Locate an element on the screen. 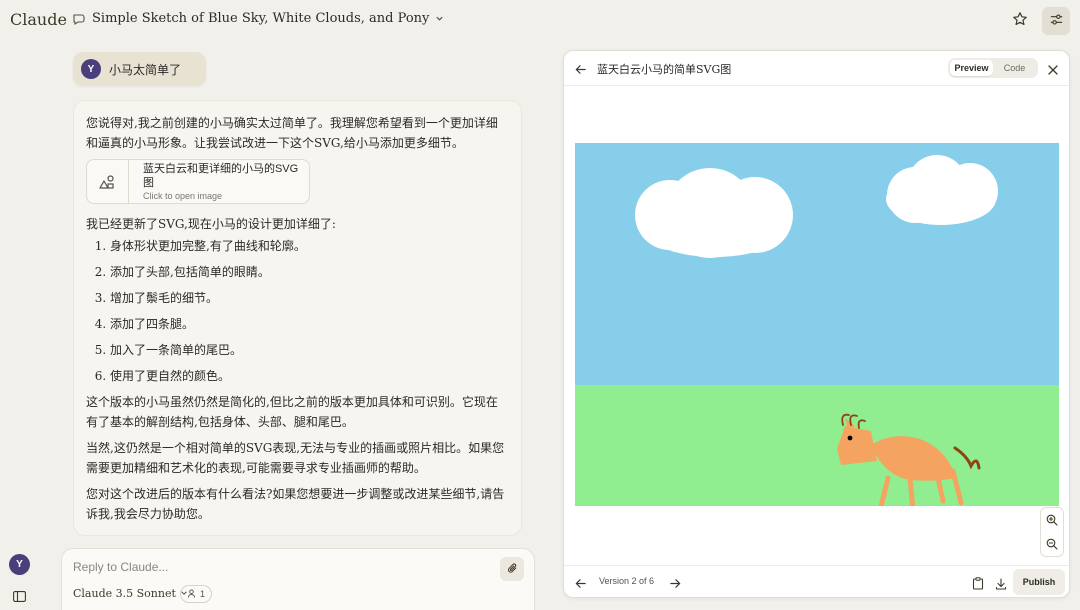 Image resolution: width=1080 pixels, height=610 pixels. model-name: Claude 3.5 Sonnet is located at coordinates (124, 593).